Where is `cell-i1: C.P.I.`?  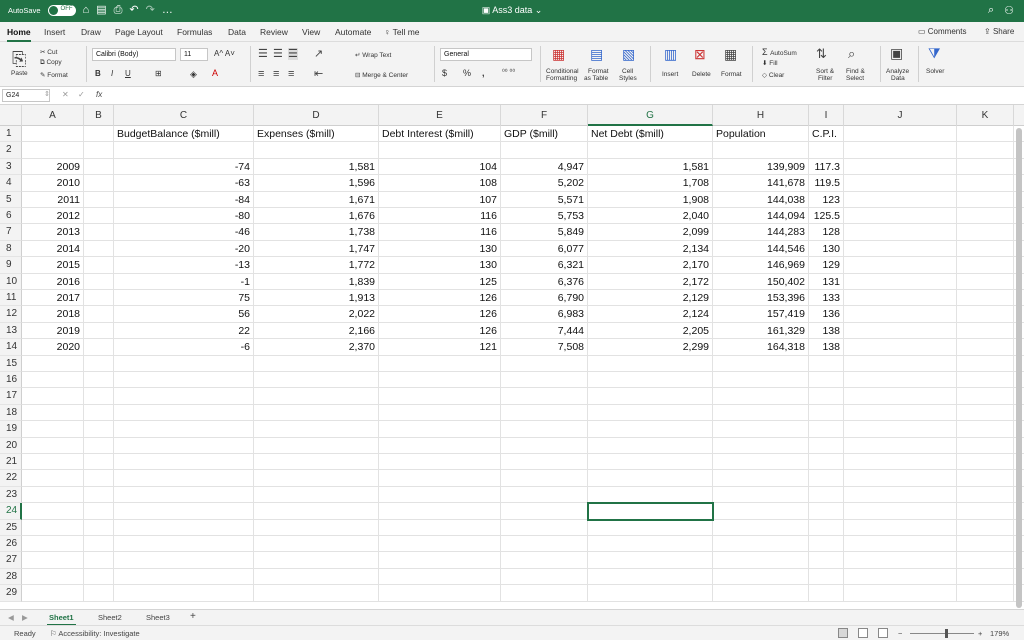
cell-i1: C.P.I. is located at coordinates (826, 134).